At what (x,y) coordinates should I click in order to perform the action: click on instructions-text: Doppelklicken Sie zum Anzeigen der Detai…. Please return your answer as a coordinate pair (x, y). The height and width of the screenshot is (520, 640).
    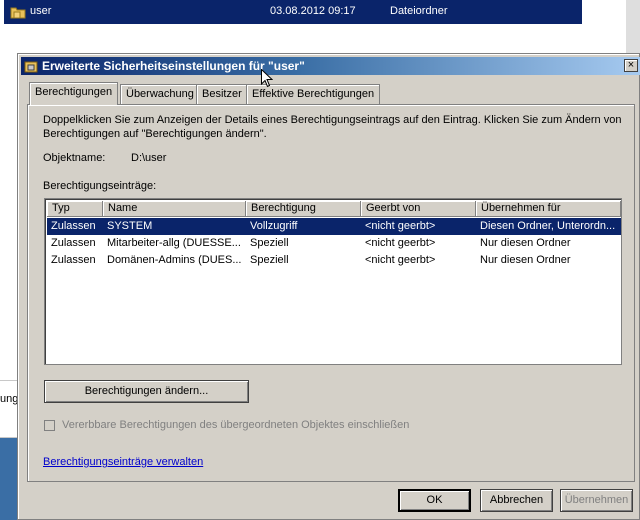
    Looking at the image, I should click on (332, 127).